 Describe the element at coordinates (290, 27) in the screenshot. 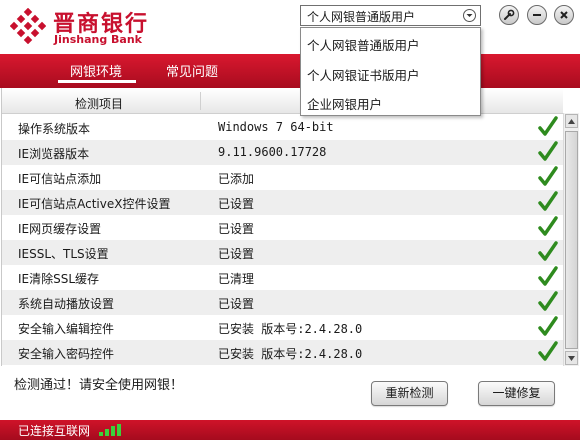

I see `title-bar: 晋商银行 Jinshang Bank 个人网银普通版用户` at that location.